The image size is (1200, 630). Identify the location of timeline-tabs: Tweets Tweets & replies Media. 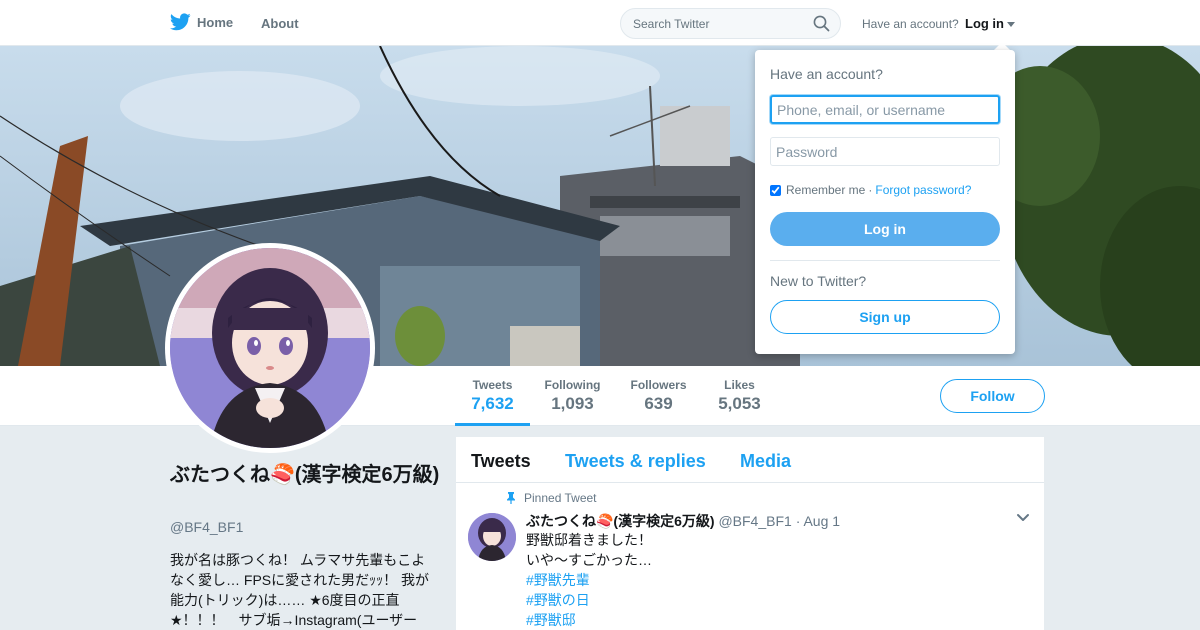
(750, 460).